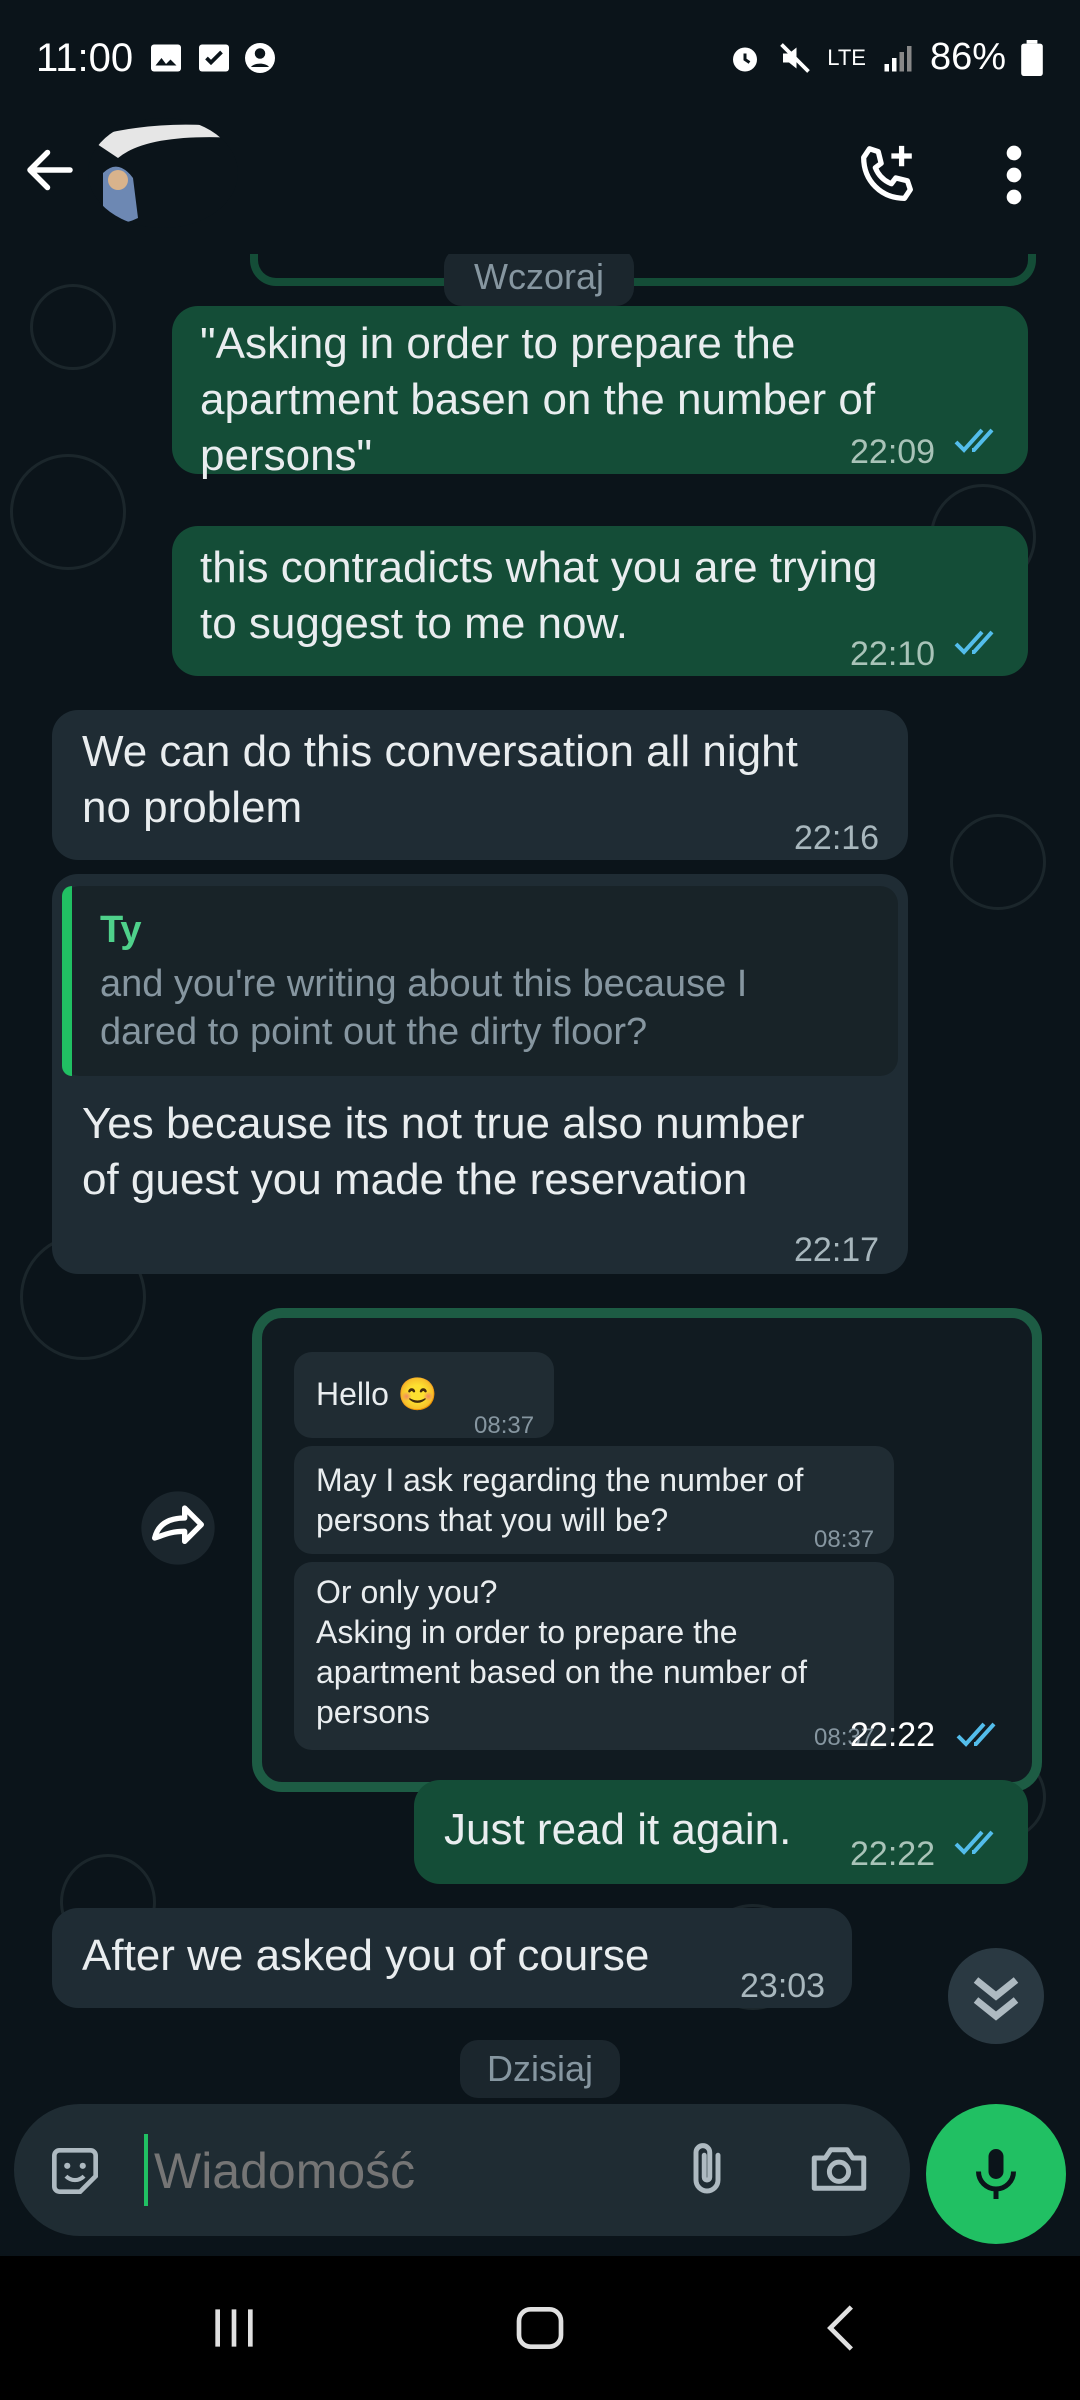 The width and height of the screenshot is (1080, 2400). I want to click on recents-icon, so click(234, 2328).